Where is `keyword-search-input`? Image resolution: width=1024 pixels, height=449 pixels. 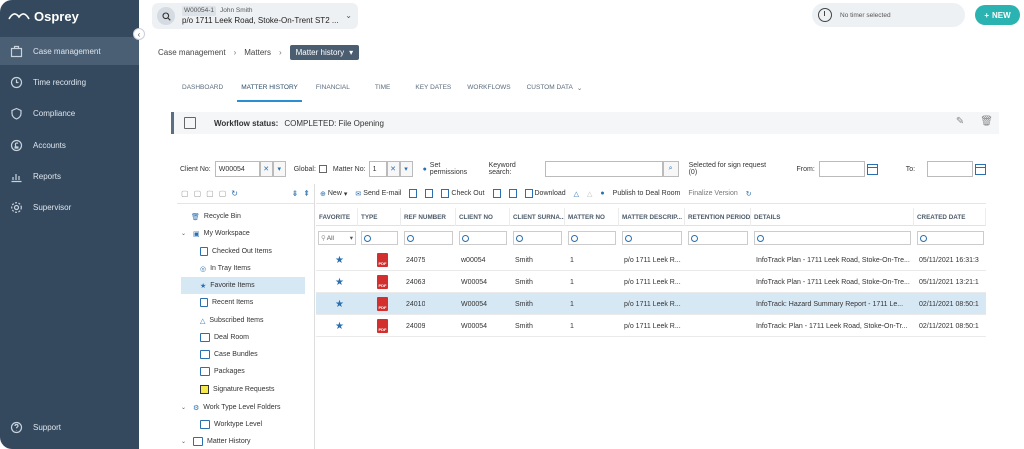 keyword-search-input is located at coordinates (603, 169).